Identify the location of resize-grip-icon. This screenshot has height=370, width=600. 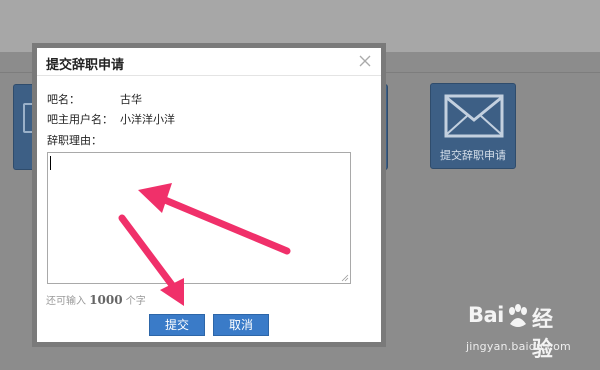
(345, 278).